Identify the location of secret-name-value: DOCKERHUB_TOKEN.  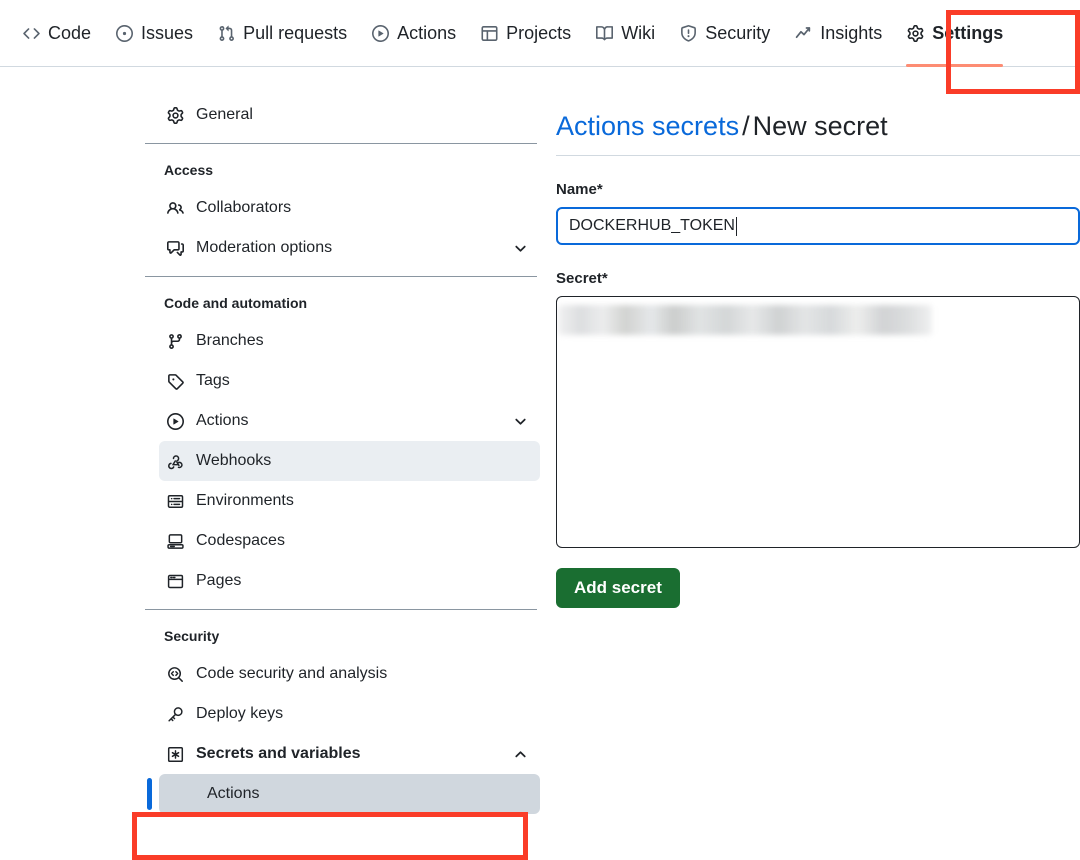
(652, 225).